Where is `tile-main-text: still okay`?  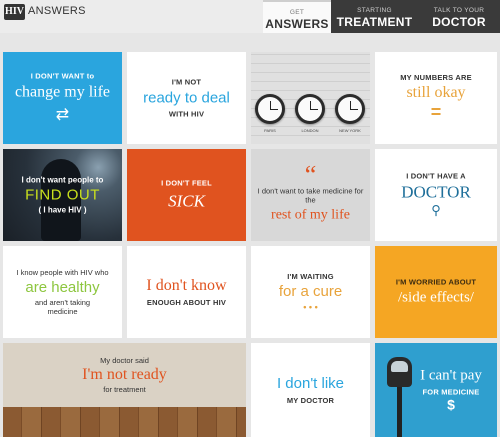
tile-main-text: still okay is located at coordinates (436, 92).